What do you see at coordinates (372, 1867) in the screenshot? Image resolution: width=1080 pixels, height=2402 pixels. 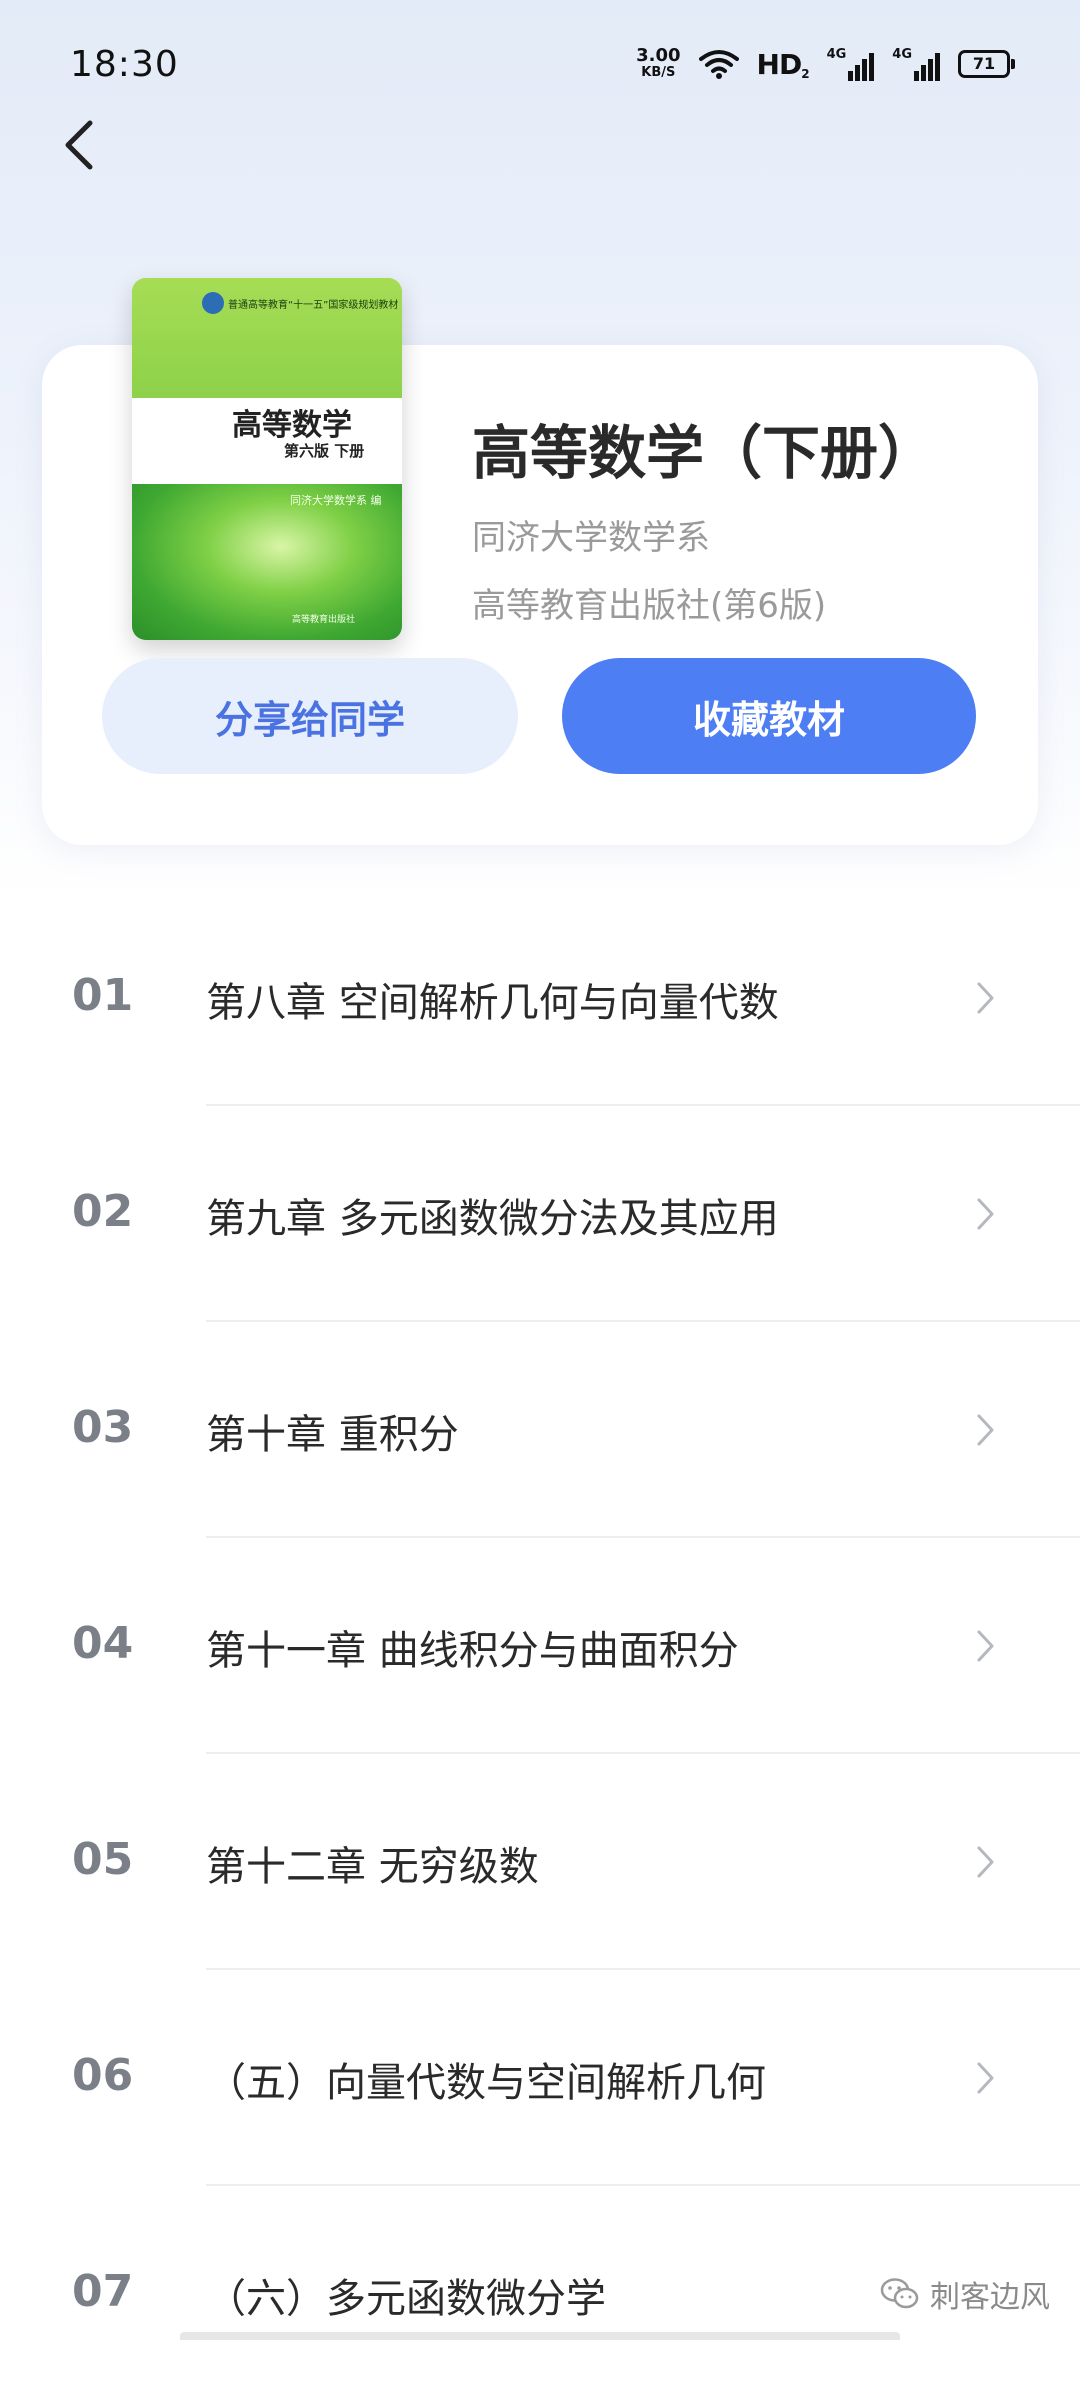 I see `chapter-title: 第十二章 无穷级数` at bounding box center [372, 1867].